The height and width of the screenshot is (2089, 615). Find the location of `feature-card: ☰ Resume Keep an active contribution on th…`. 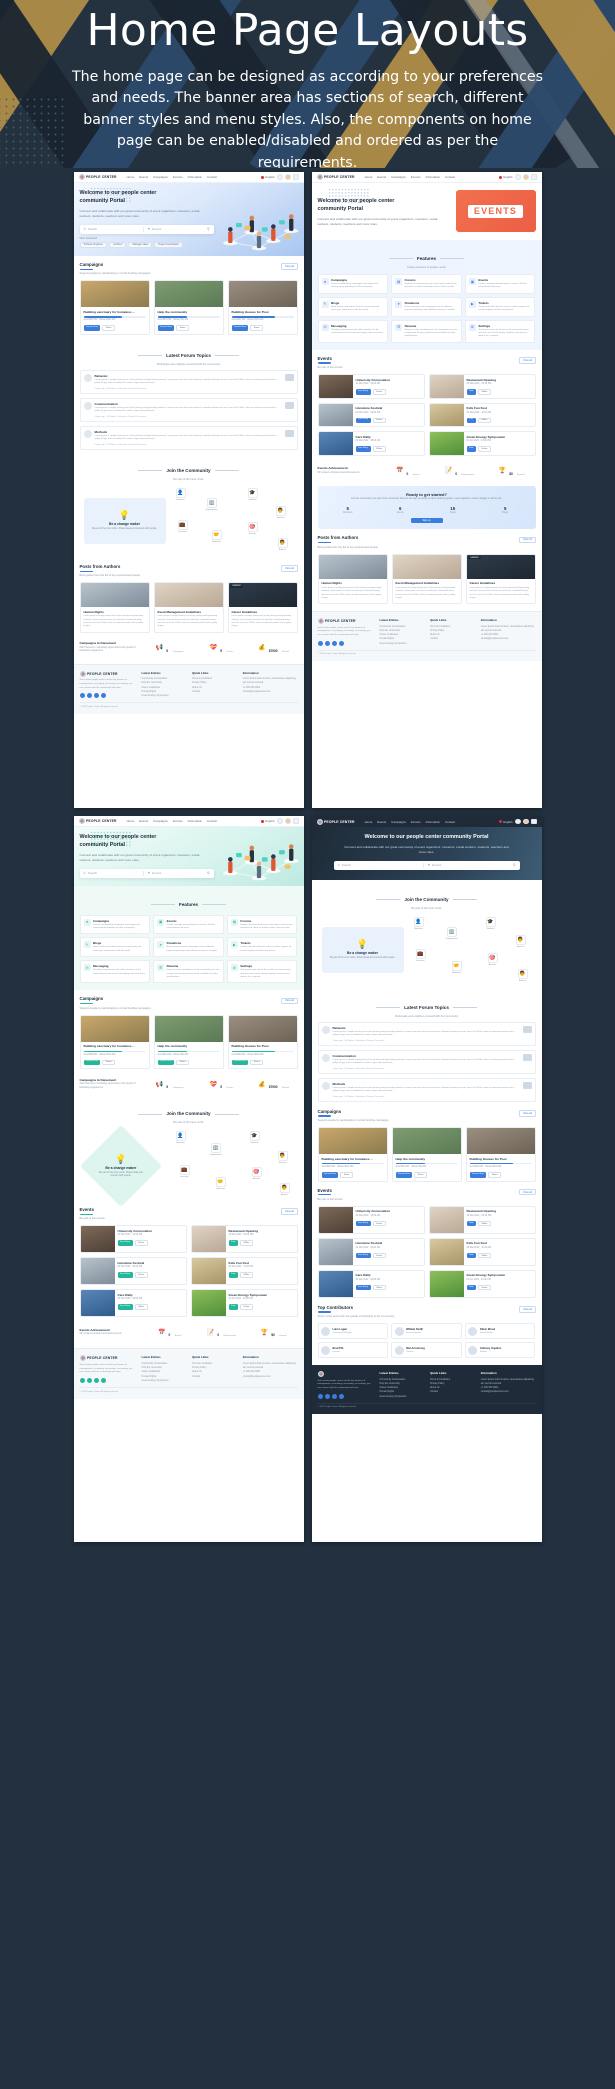

feature-card: ☰ Resume Keep an active contribution on th… is located at coordinates (188, 972).